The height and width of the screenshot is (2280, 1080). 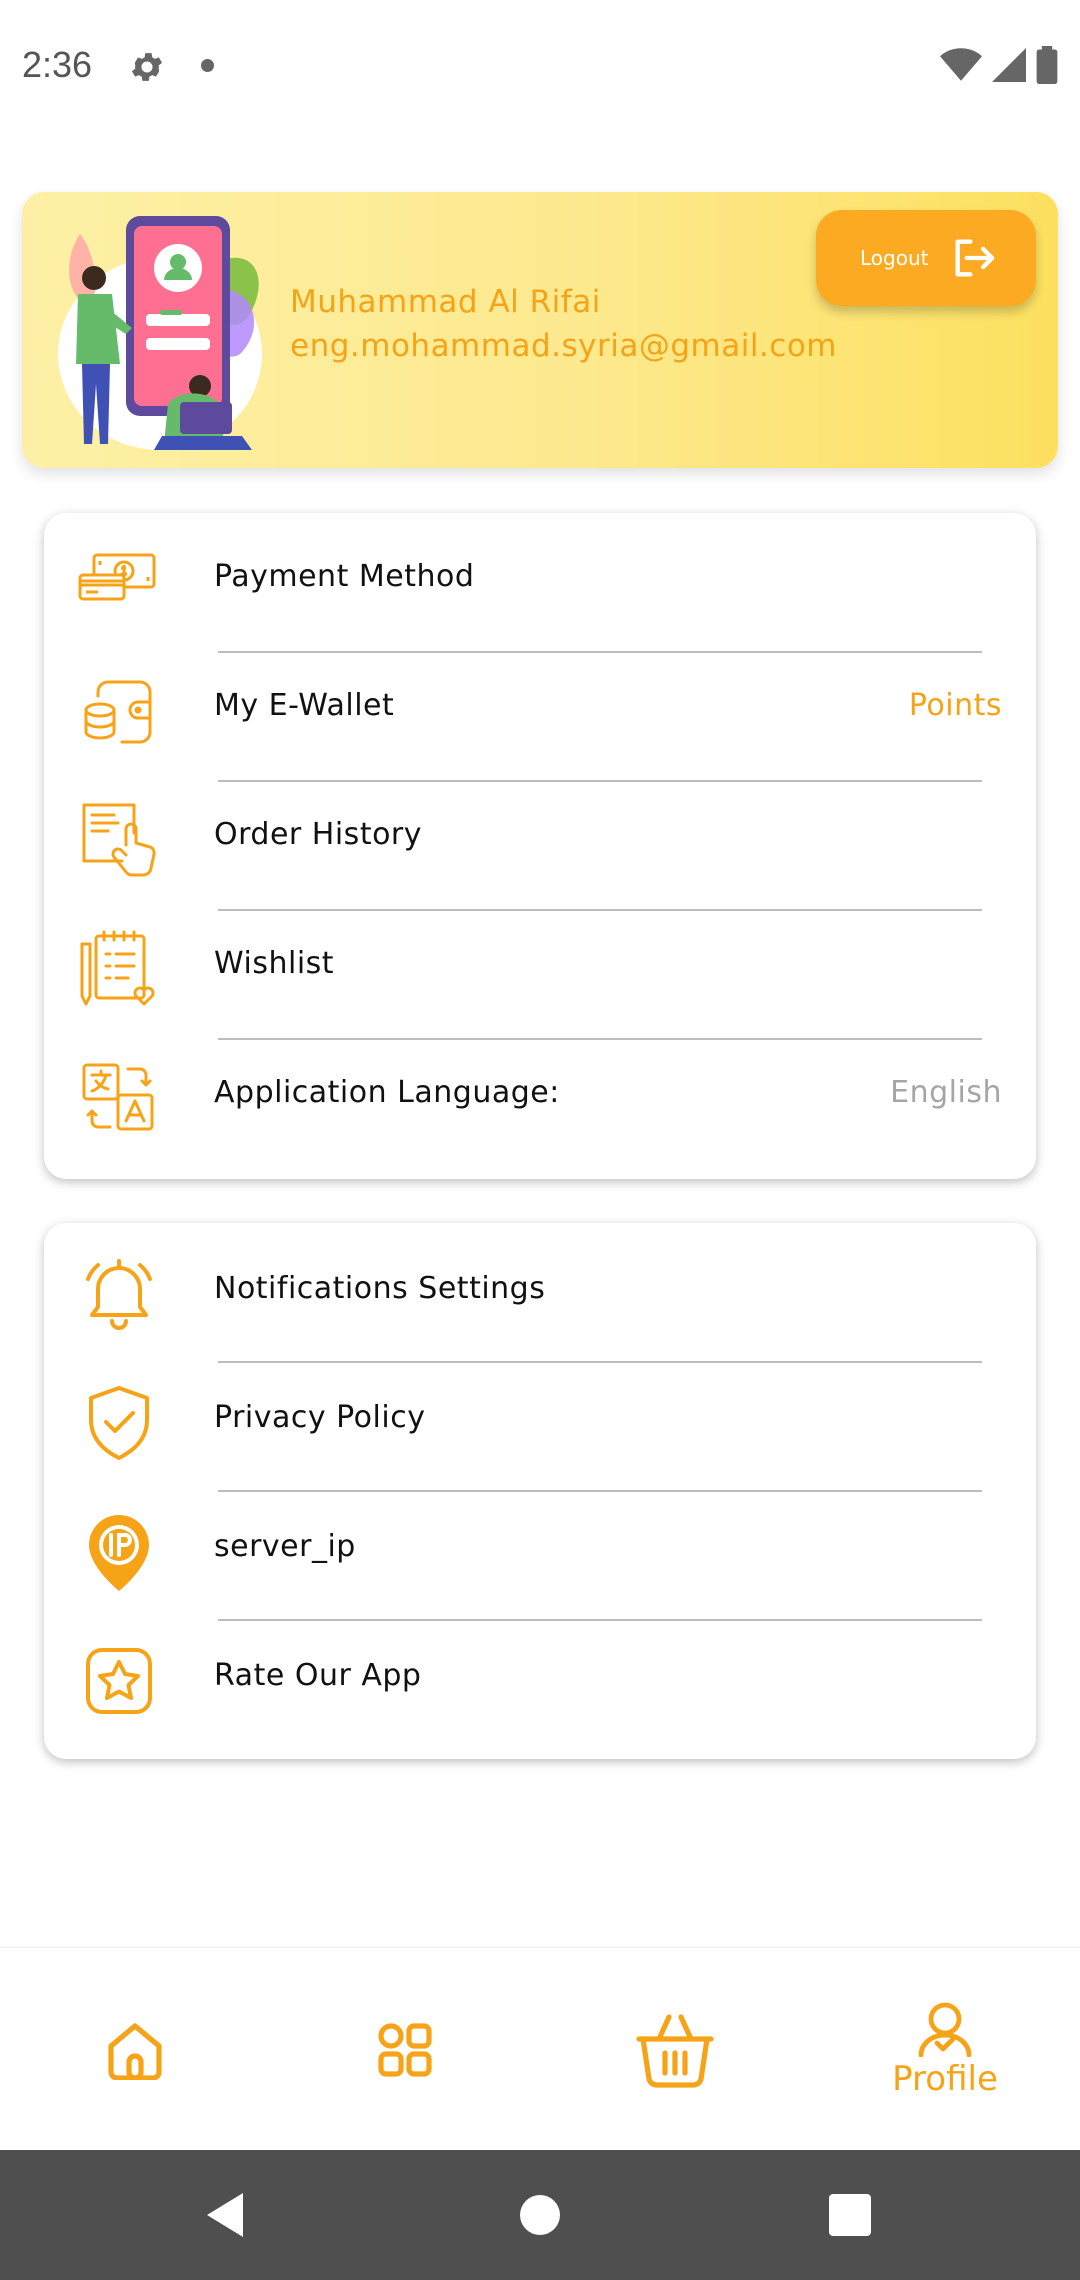 What do you see at coordinates (1009, 65) in the screenshot?
I see `cell-signal-icon` at bounding box center [1009, 65].